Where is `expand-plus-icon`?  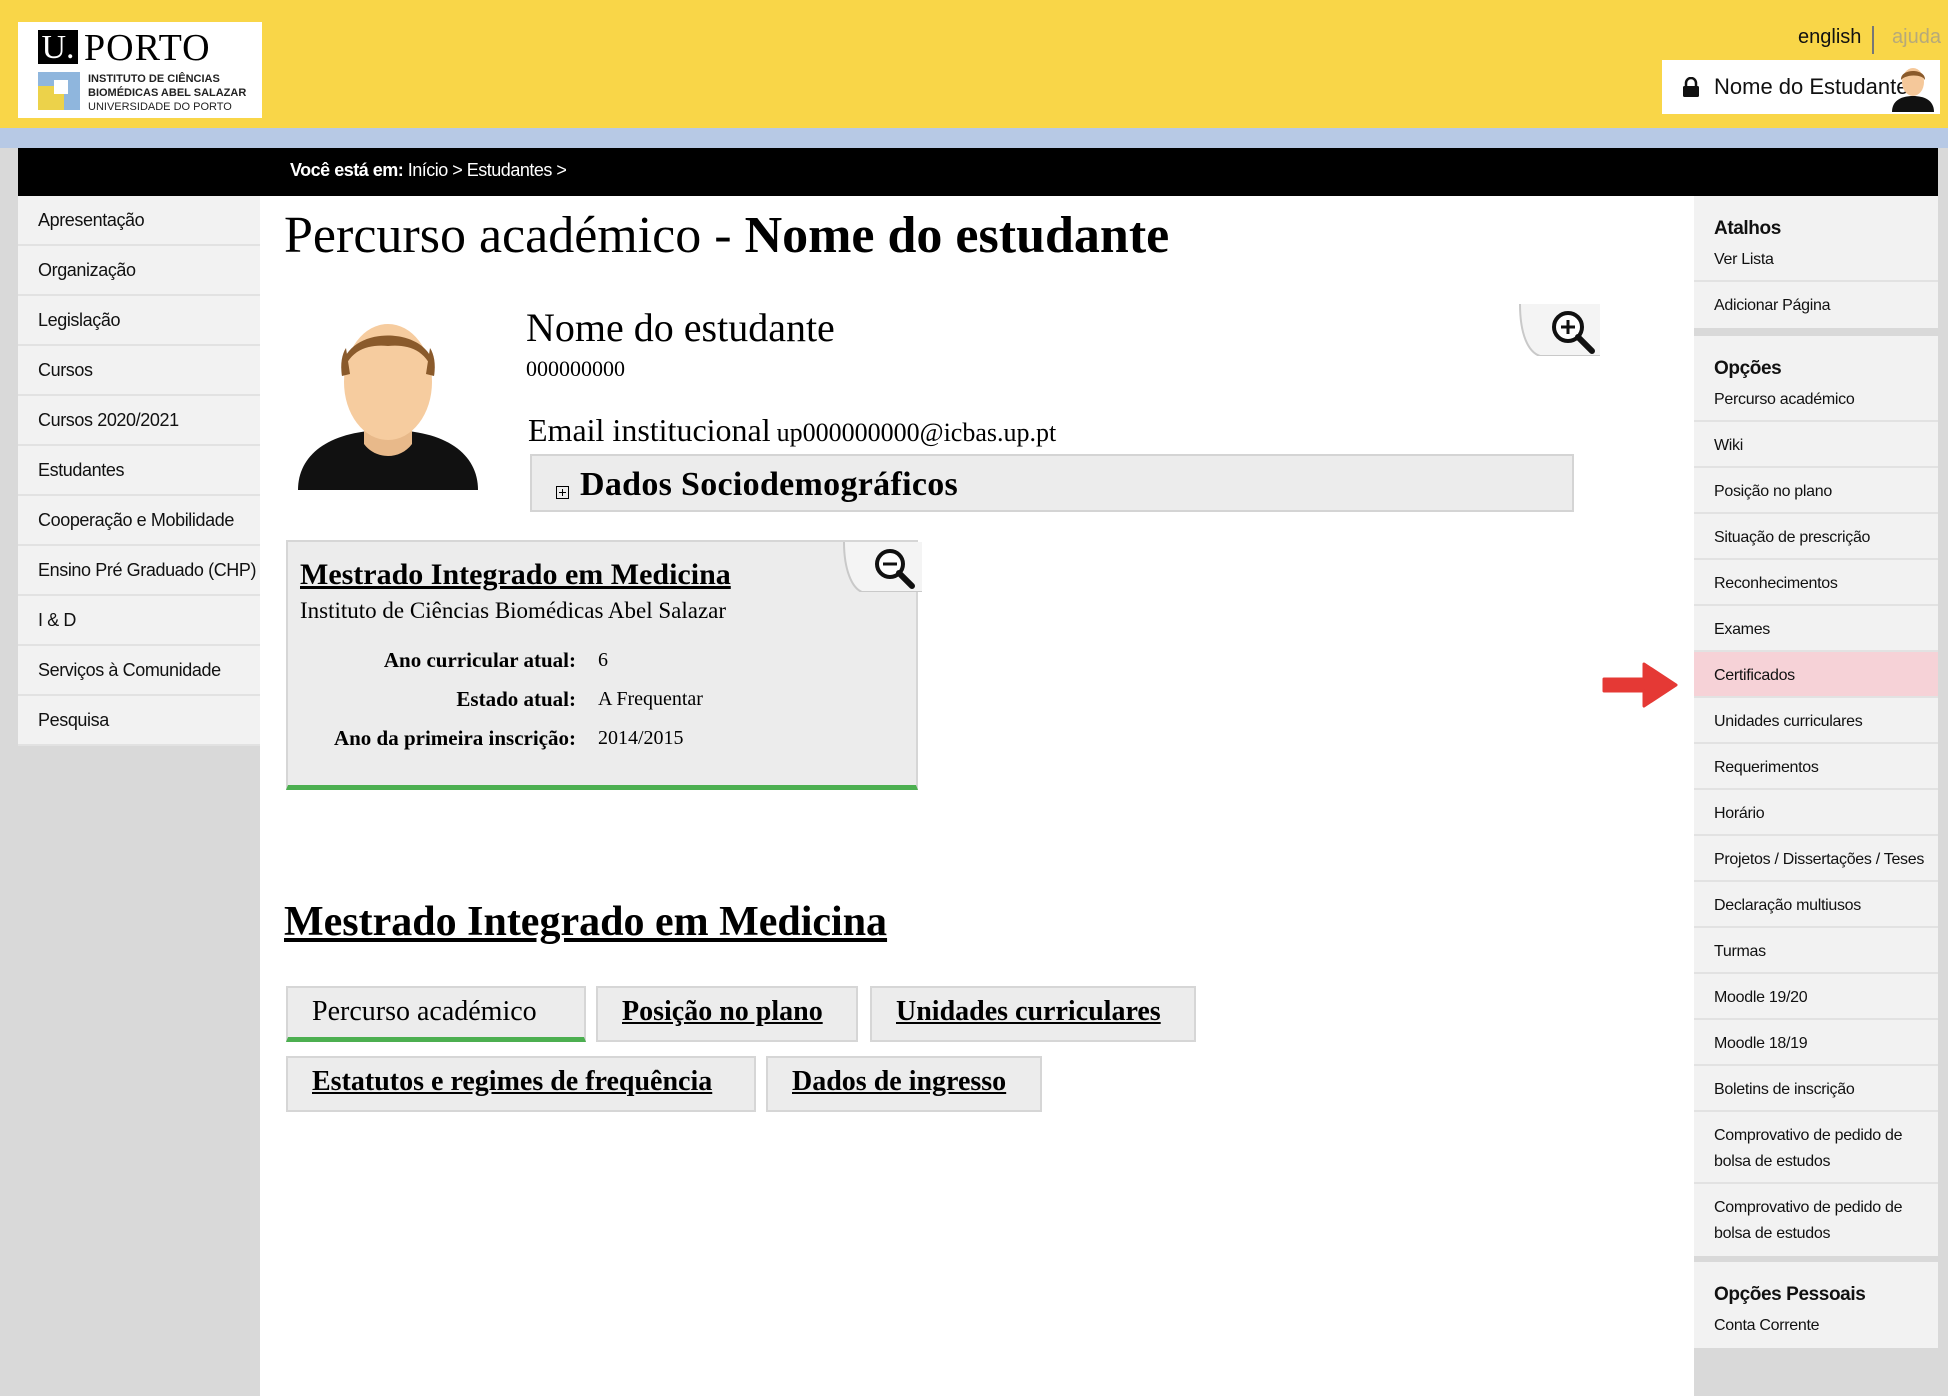
expand-plus-icon is located at coordinates (562, 492).